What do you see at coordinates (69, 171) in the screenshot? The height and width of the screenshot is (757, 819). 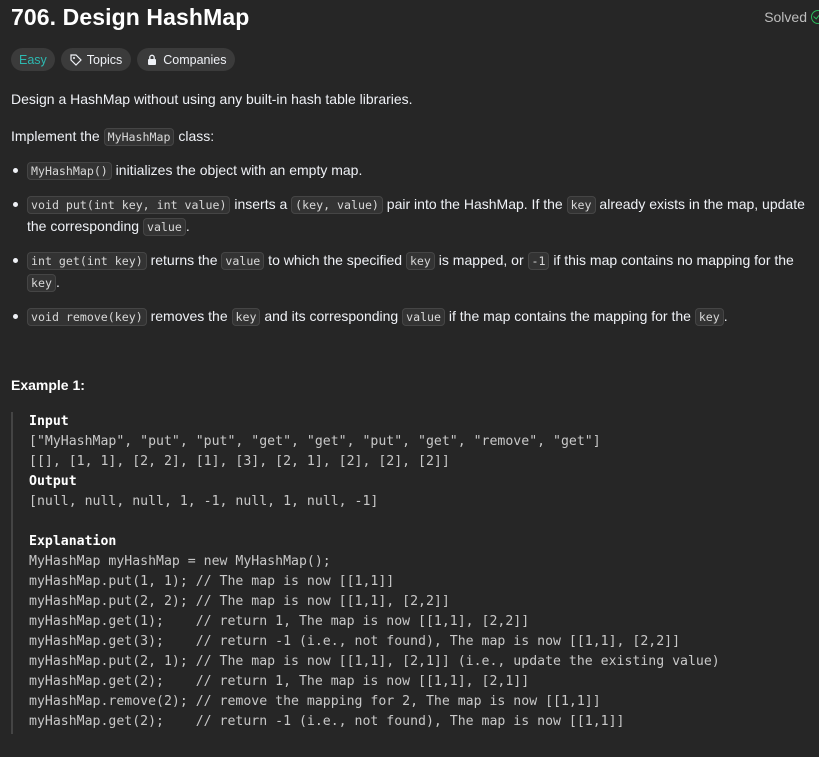 I see `code-inline: MyHashMap()` at bounding box center [69, 171].